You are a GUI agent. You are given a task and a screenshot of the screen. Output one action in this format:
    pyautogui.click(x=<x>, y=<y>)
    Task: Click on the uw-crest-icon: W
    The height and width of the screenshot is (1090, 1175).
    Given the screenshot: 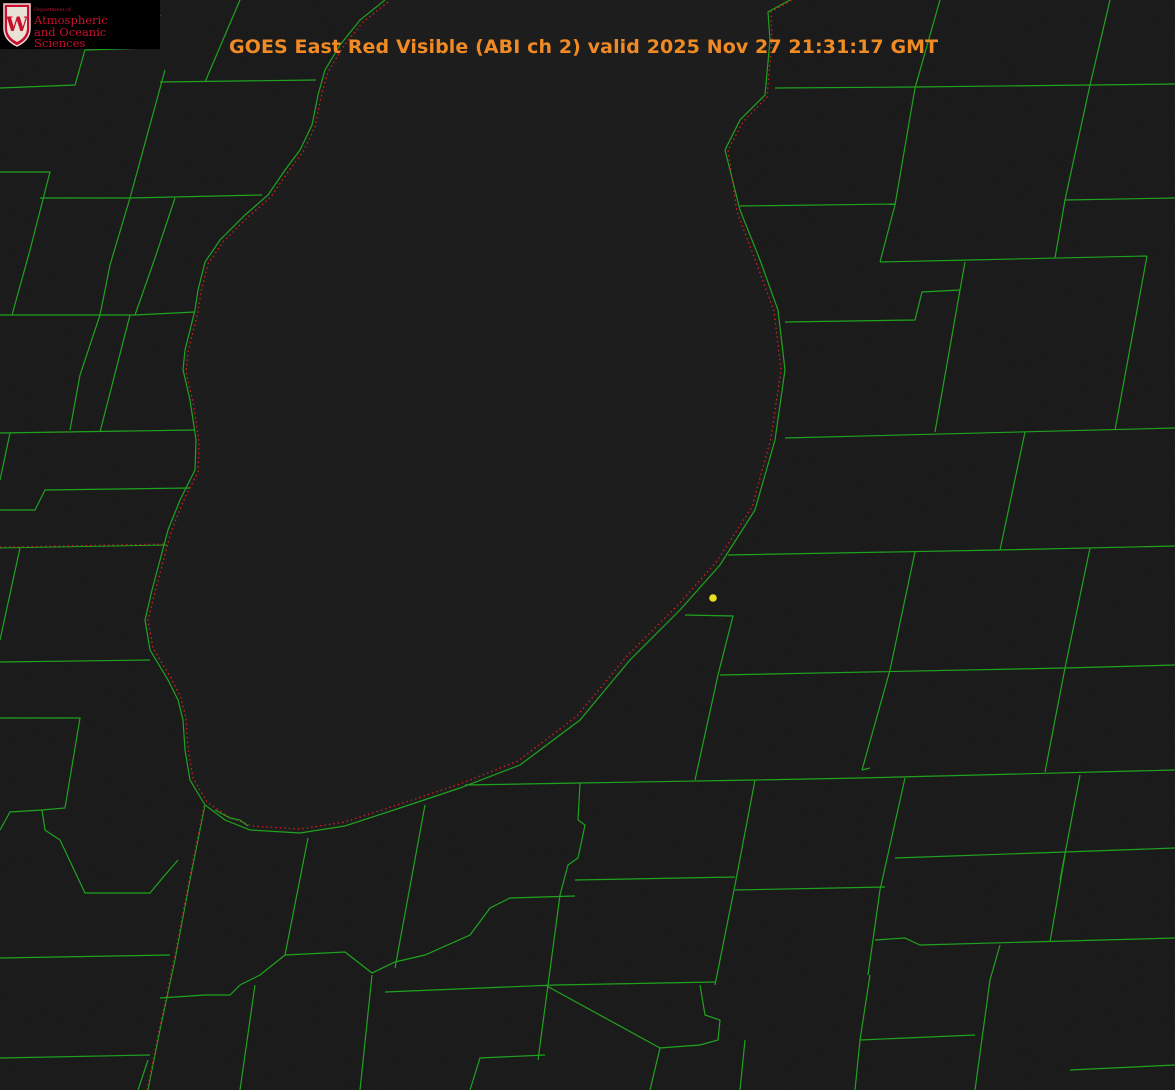 What is the action you would take?
    pyautogui.click(x=17, y=25)
    